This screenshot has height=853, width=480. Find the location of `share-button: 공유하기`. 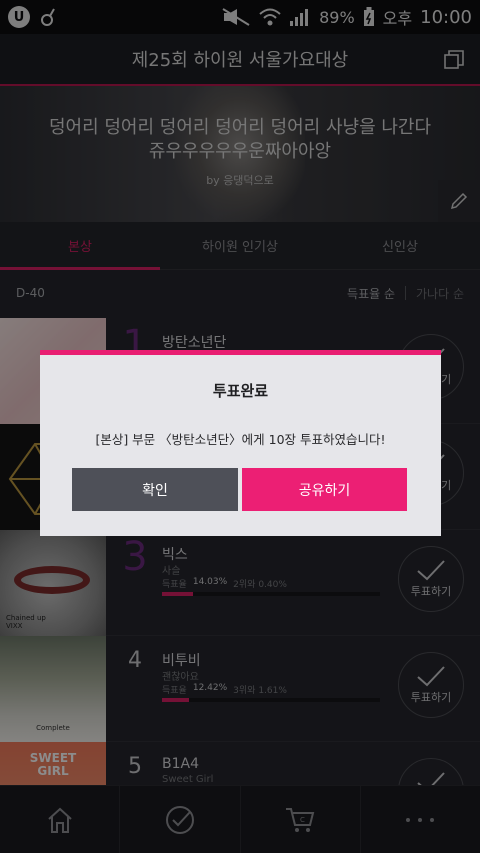

share-button: 공유하기 is located at coordinates (324, 489).